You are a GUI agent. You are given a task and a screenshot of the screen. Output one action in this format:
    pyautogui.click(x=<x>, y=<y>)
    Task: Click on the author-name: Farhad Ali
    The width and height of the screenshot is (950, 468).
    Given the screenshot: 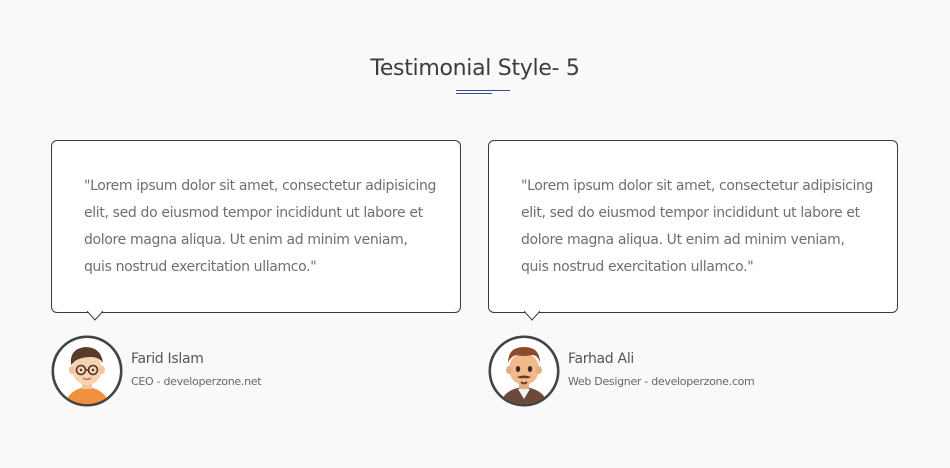 What is the action you would take?
    pyautogui.click(x=601, y=359)
    